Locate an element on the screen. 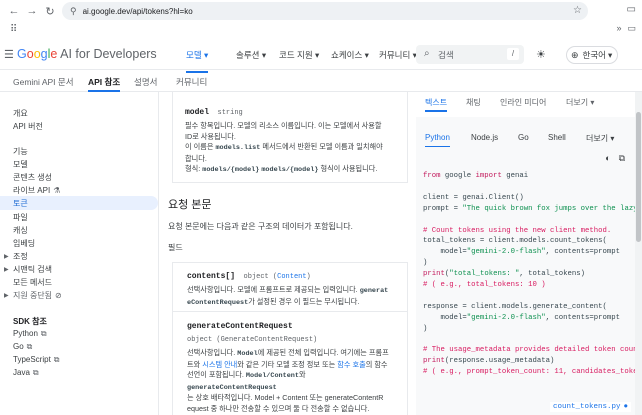 The image size is (642, 415). dark-theme-toggle-icon: ◐ is located at coordinates (607, 158).